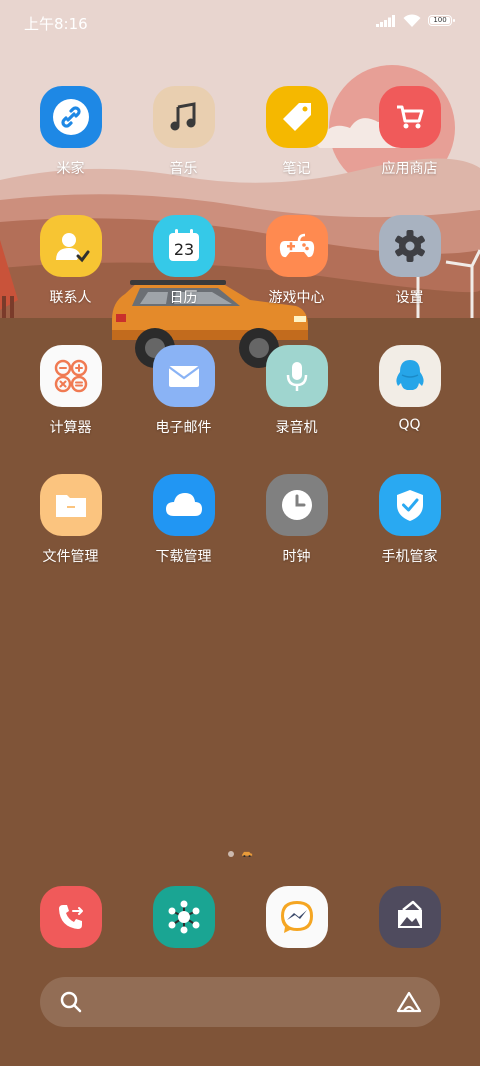  Describe the element at coordinates (409, 298) in the screenshot. I see `app-label: 设置` at that location.